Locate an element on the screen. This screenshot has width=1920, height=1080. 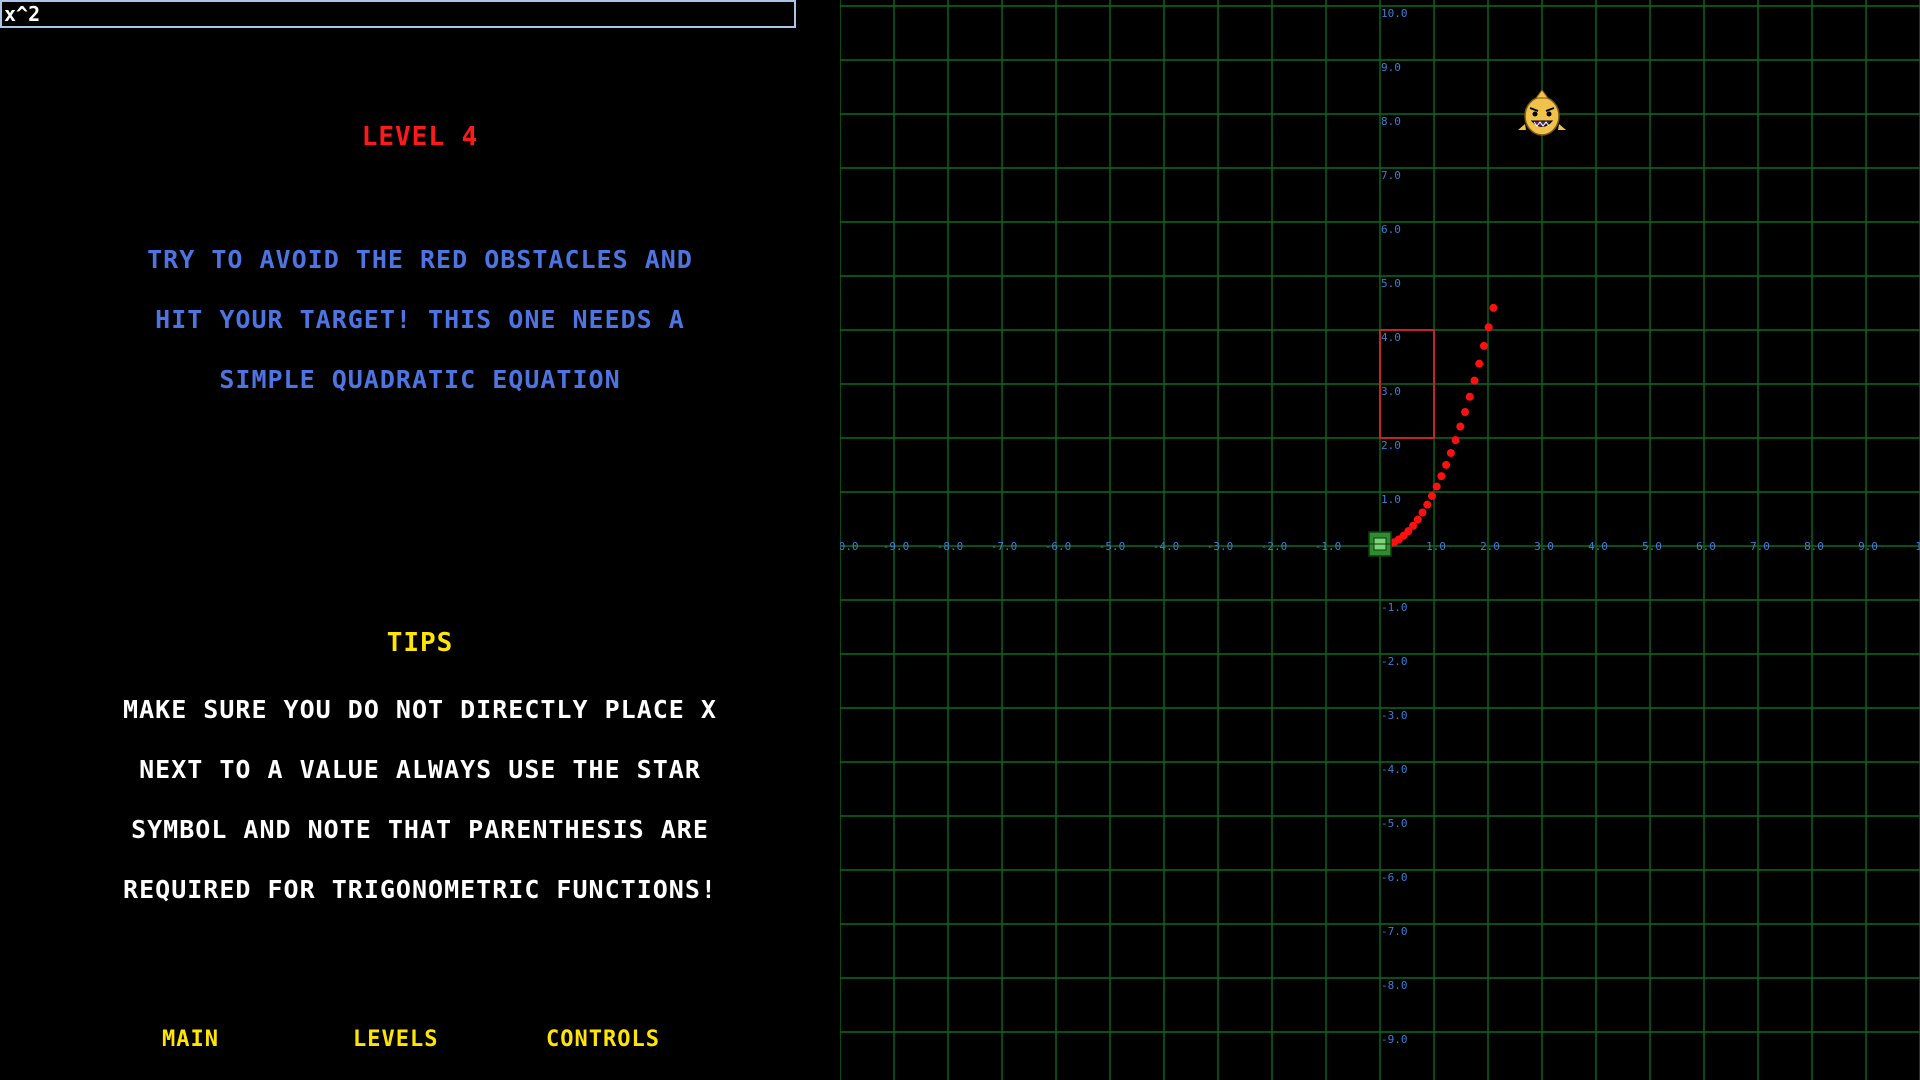
y-tick-label: 3.0 is located at coordinates (1391, 391).